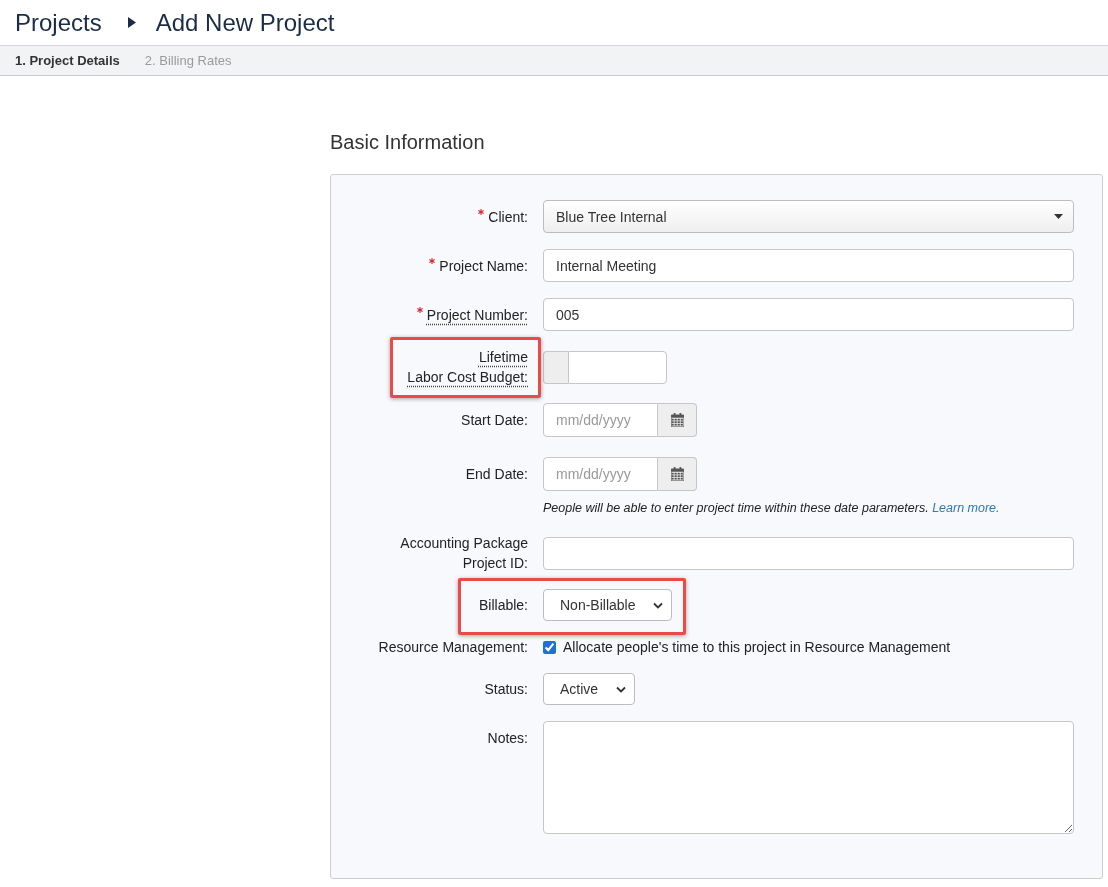 The image size is (1108, 887). What do you see at coordinates (608, 605) in the screenshot?
I see `select-field: Non-Billable` at bounding box center [608, 605].